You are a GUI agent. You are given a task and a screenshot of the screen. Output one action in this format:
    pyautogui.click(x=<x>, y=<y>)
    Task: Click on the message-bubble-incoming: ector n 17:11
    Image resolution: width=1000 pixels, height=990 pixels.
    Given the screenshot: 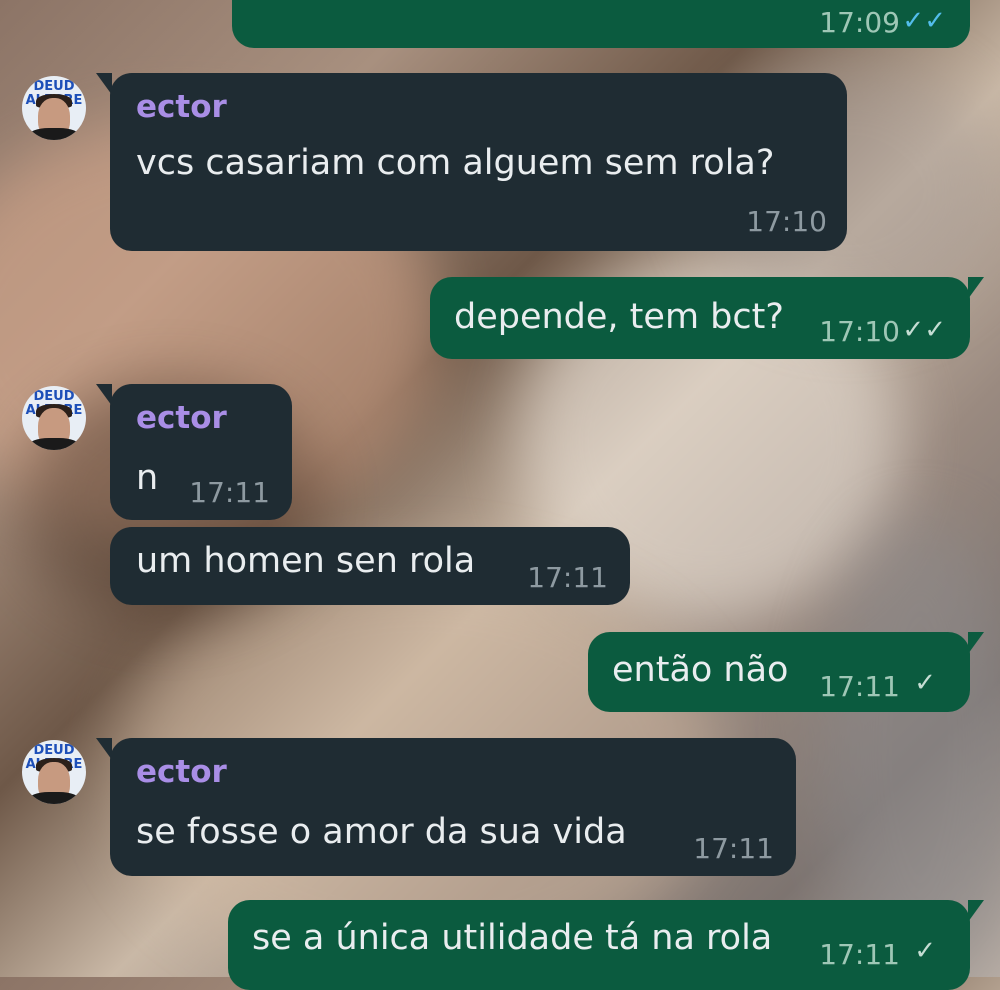 What is the action you would take?
    pyautogui.click(x=194, y=452)
    